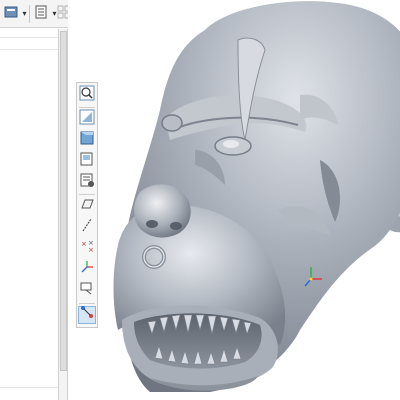 The height and width of the screenshot is (400, 400). Describe the element at coordinates (29, 14) in the screenshot. I see `toolbar-separator` at that location.